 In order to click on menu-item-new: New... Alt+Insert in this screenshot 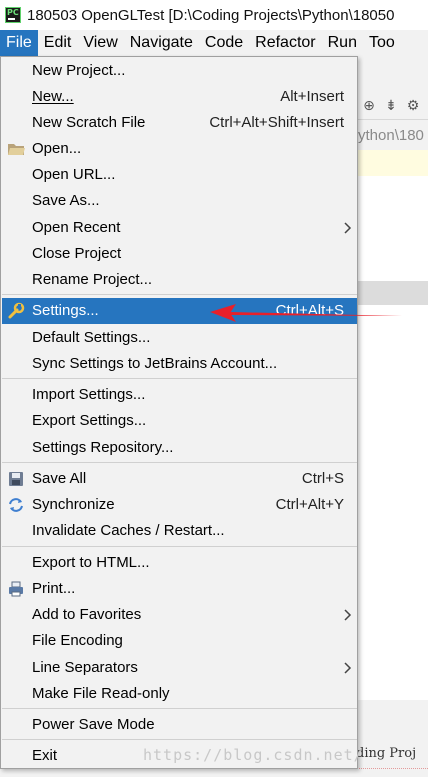, I will do `click(179, 97)`.